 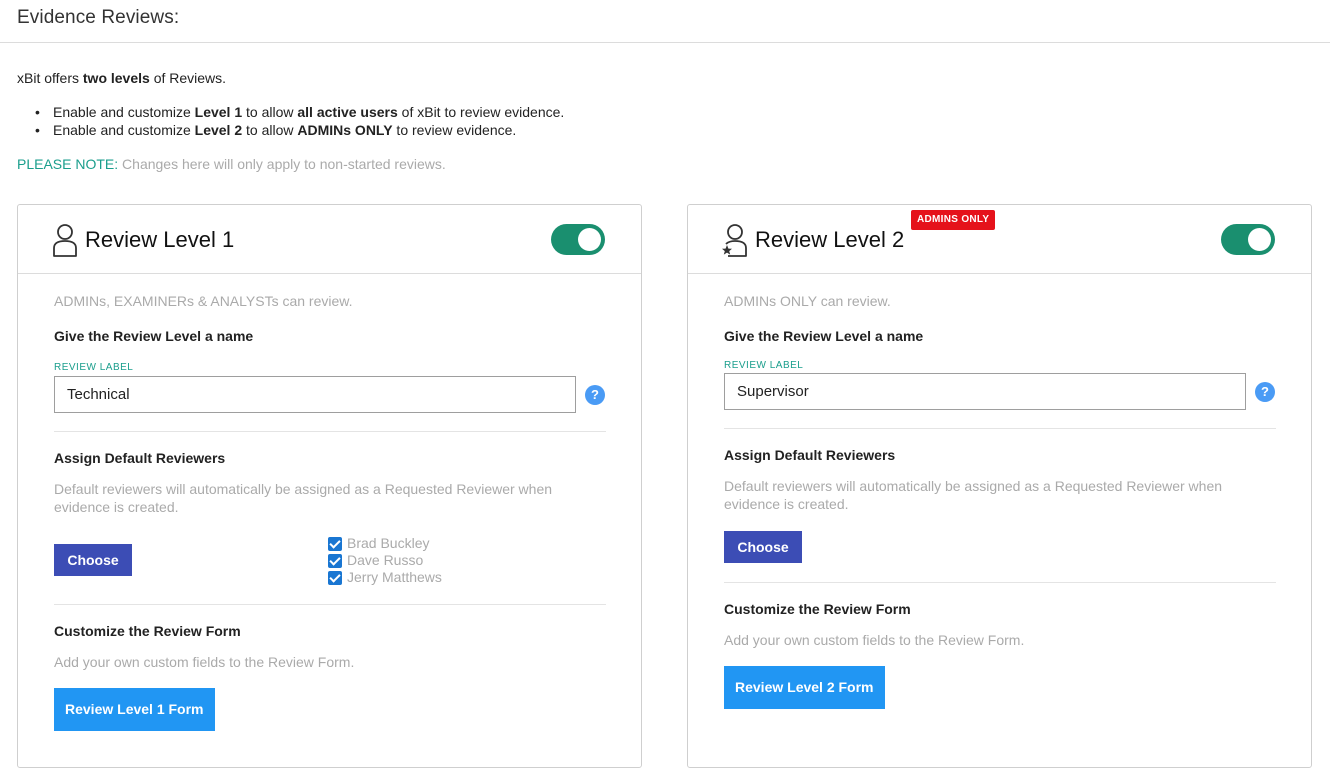 What do you see at coordinates (160, 239) in the screenshot?
I see `card-title: Review Level 1` at bounding box center [160, 239].